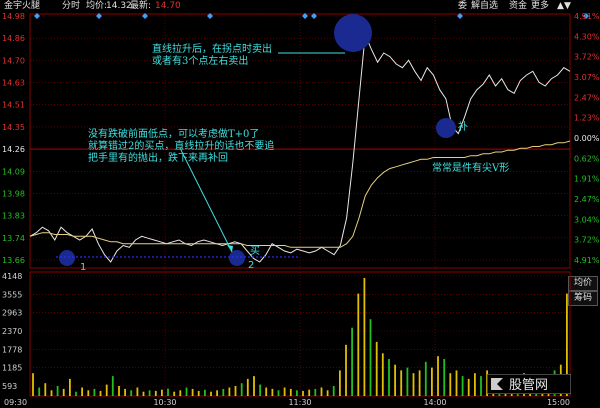 This screenshot has height=408, width=600. I want to click on price-tick-label: 13.98, so click(13, 193).